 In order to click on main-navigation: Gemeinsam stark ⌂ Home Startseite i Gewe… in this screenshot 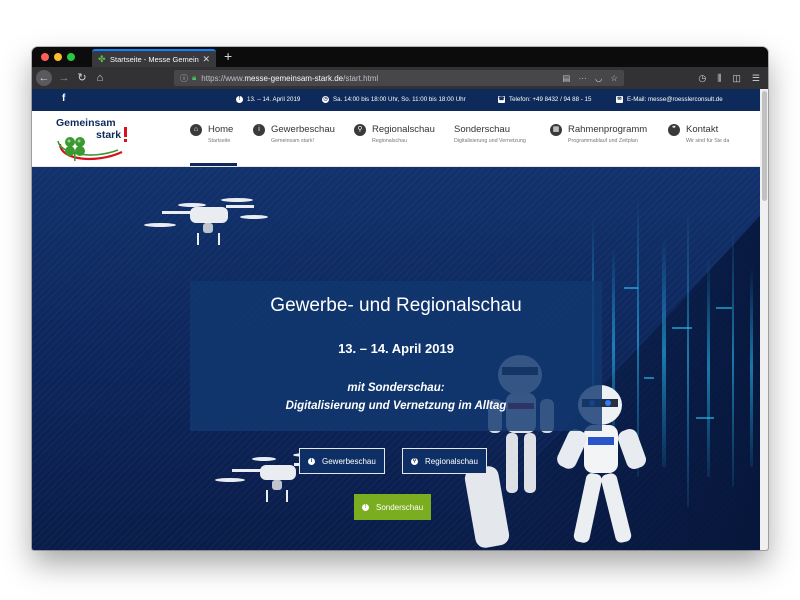, I will do `click(400, 139)`.